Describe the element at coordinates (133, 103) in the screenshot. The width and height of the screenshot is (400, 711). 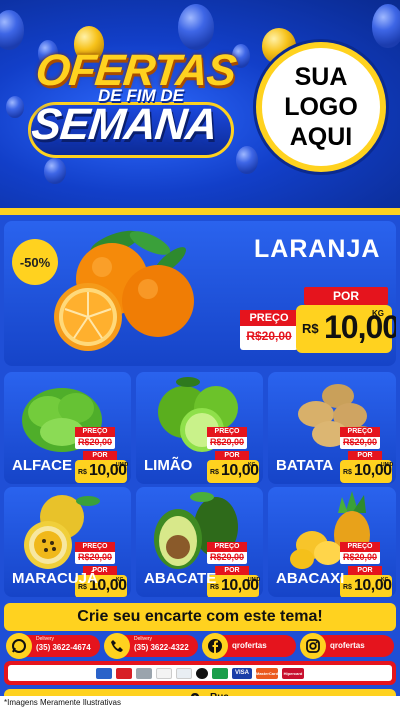
I see `promo-title: OFERTAS DE FIM DE SEMANA` at that location.